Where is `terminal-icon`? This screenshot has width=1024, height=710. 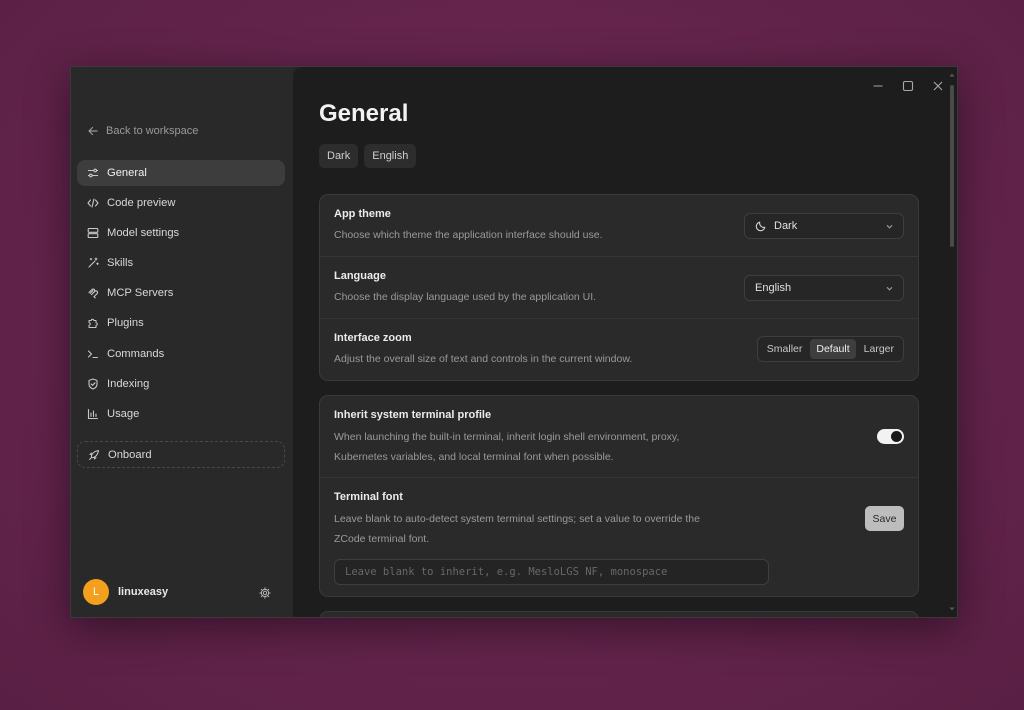
terminal-icon is located at coordinates (93, 354).